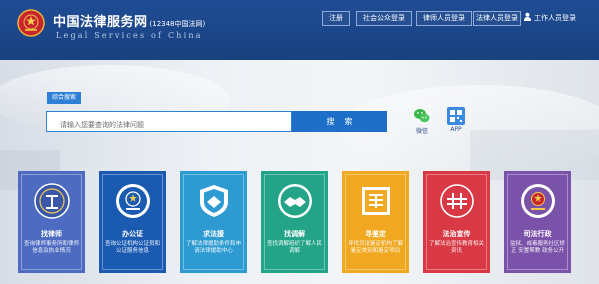  I want to click on card-title: 司法行政, so click(537, 234).